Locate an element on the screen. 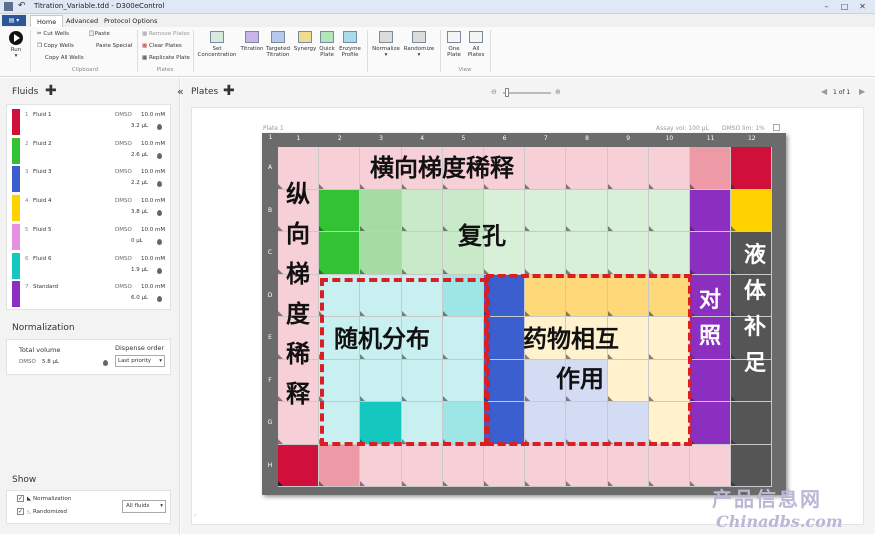  clear-plates-button: ▦ Clear Plates is located at coordinates (162, 46).